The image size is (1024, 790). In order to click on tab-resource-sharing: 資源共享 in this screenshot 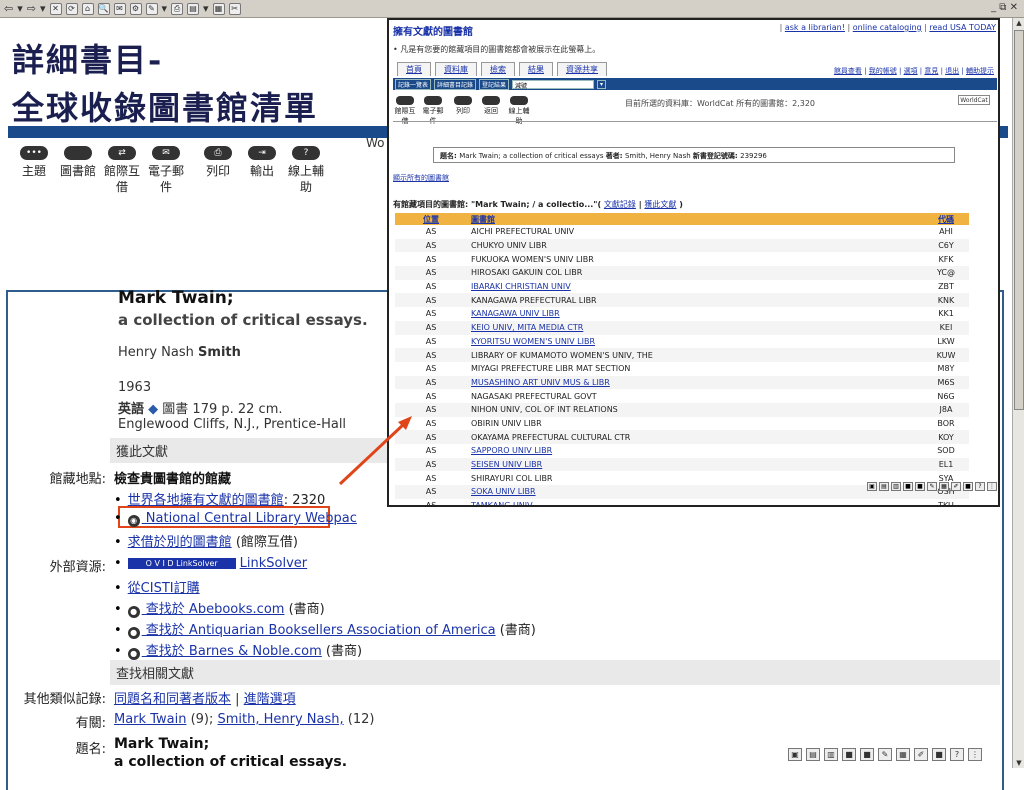, I will do `click(582, 69)`.